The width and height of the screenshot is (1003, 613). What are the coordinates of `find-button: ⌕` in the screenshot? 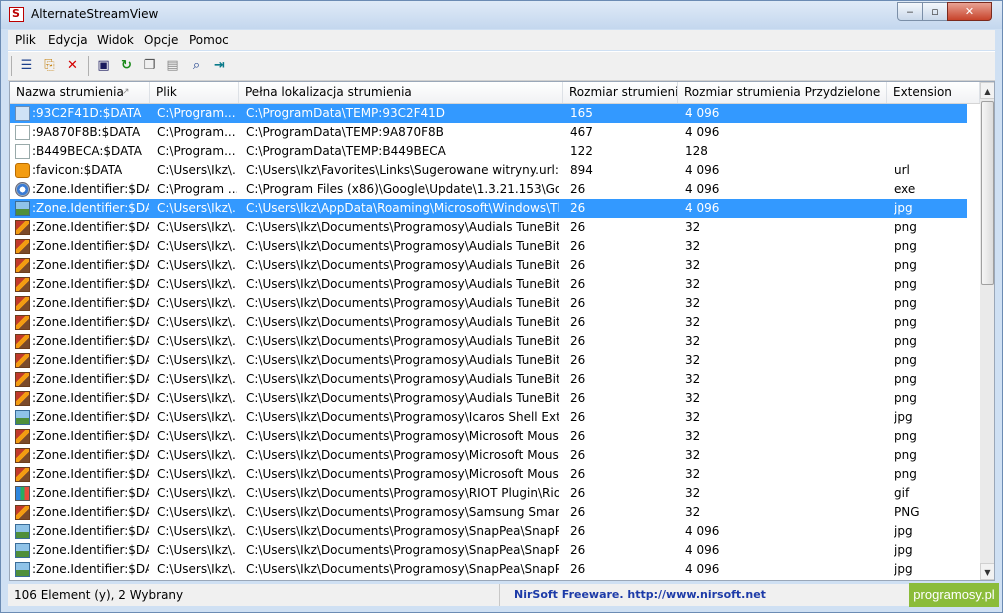 It's located at (196, 65).